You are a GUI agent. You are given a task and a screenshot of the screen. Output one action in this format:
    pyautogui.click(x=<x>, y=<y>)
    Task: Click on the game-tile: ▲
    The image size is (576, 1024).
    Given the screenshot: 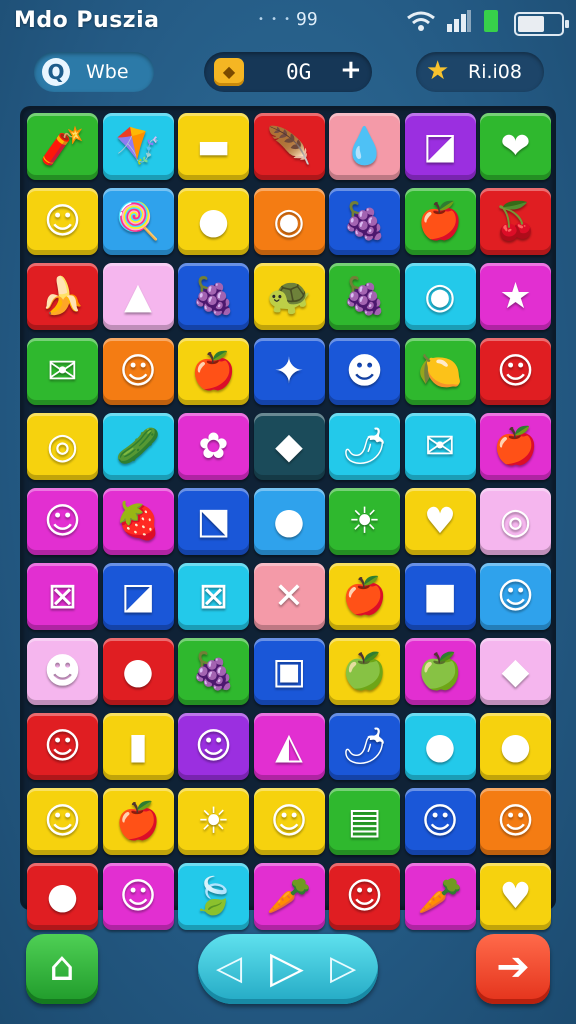 What is the action you would take?
    pyautogui.click(x=138, y=296)
    